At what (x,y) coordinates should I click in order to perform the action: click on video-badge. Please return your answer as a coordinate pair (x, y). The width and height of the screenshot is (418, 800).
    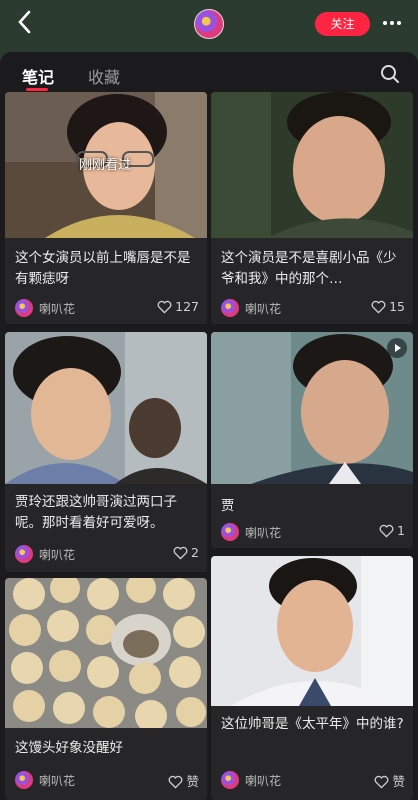
    Looking at the image, I should click on (397, 348).